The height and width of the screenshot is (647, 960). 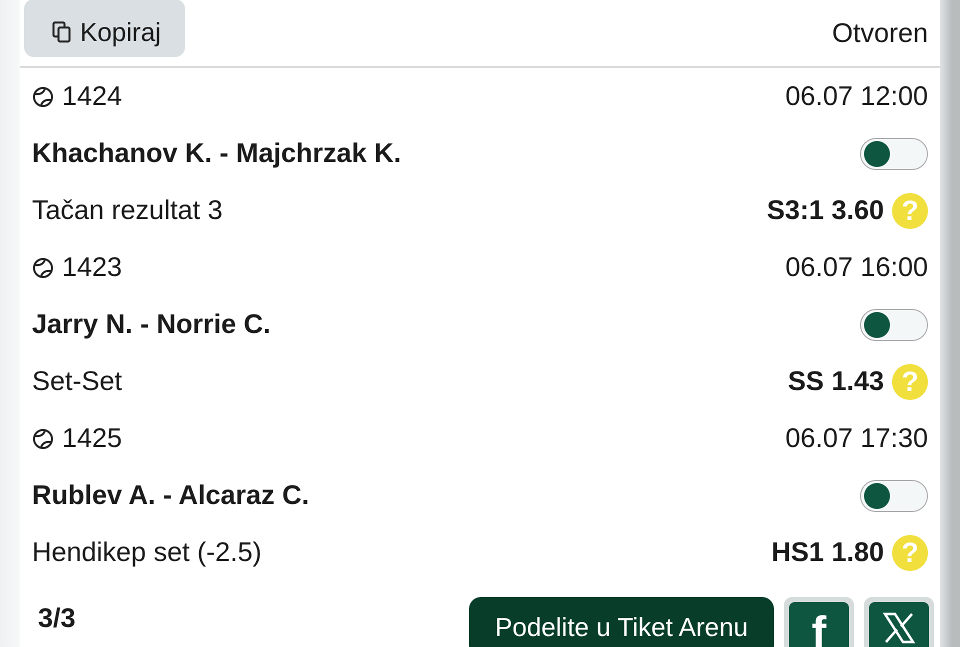 I want to click on match-teams: Rublev A. - Alcaraz C., so click(x=171, y=495).